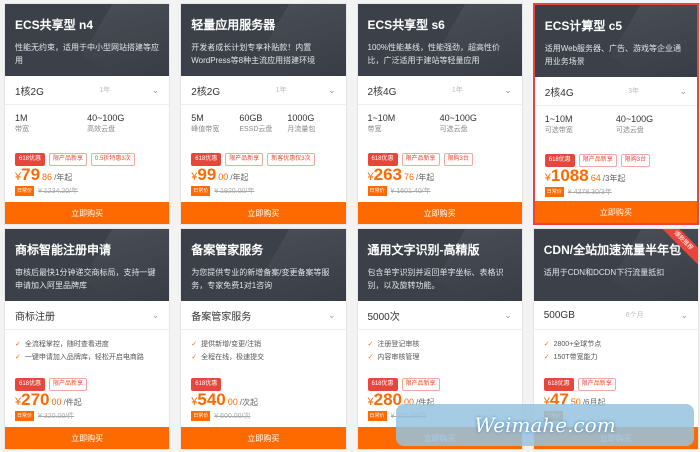 The width and height of the screenshot is (700, 452). What do you see at coordinates (614, 178) in the screenshot?
I see `price-unit: /3年起` at bounding box center [614, 178].